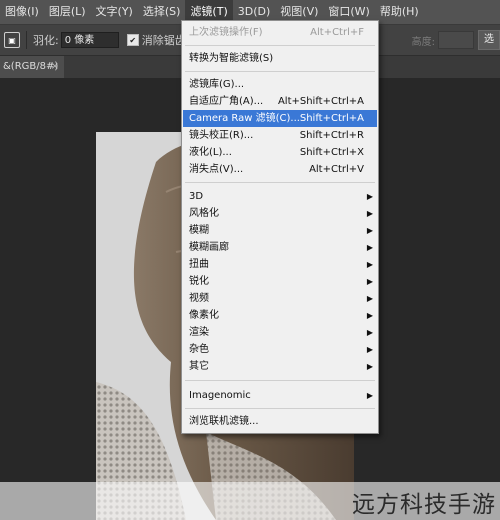  Describe the element at coordinates (280, 213) in the screenshot. I see `menu-item-stylize: 风格化 ▶` at that location.